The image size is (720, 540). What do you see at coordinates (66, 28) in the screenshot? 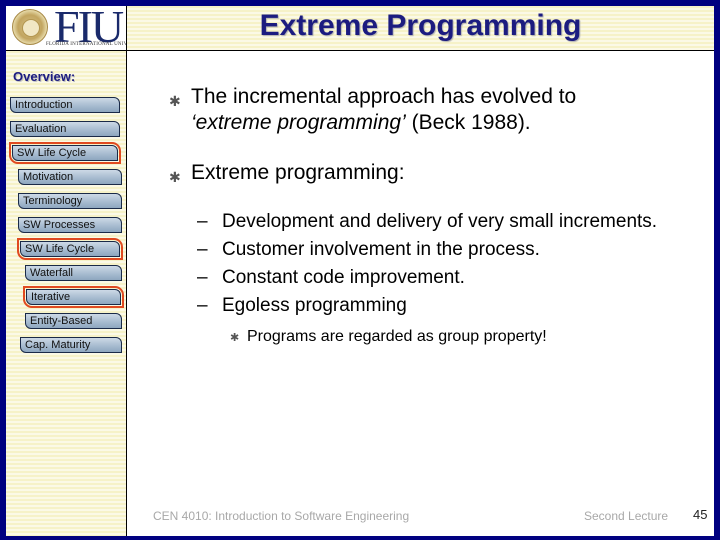
I see `fiu-logo: FIU FLORIDA INTERNATIONAL UNIVERSITY` at bounding box center [66, 28].